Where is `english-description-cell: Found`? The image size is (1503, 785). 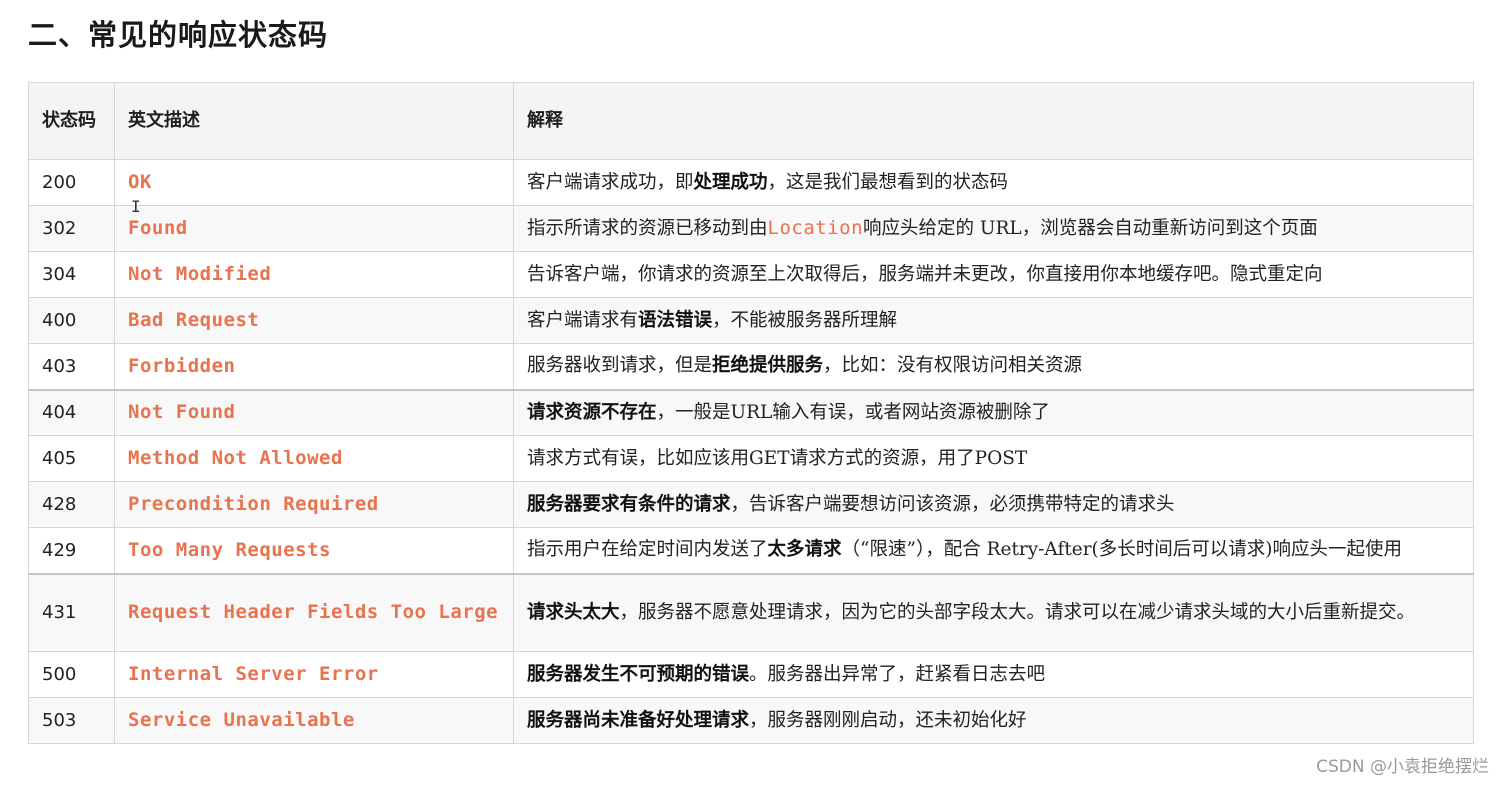 english-description-cell: Found is located at coordinates (314, 228).